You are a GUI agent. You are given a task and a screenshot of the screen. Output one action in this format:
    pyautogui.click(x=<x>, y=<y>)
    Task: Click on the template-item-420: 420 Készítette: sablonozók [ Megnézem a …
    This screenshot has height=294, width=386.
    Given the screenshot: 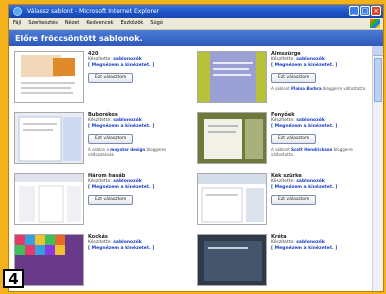 What is the action you would take?
    pyautogui.click(x=104, y=81)
    